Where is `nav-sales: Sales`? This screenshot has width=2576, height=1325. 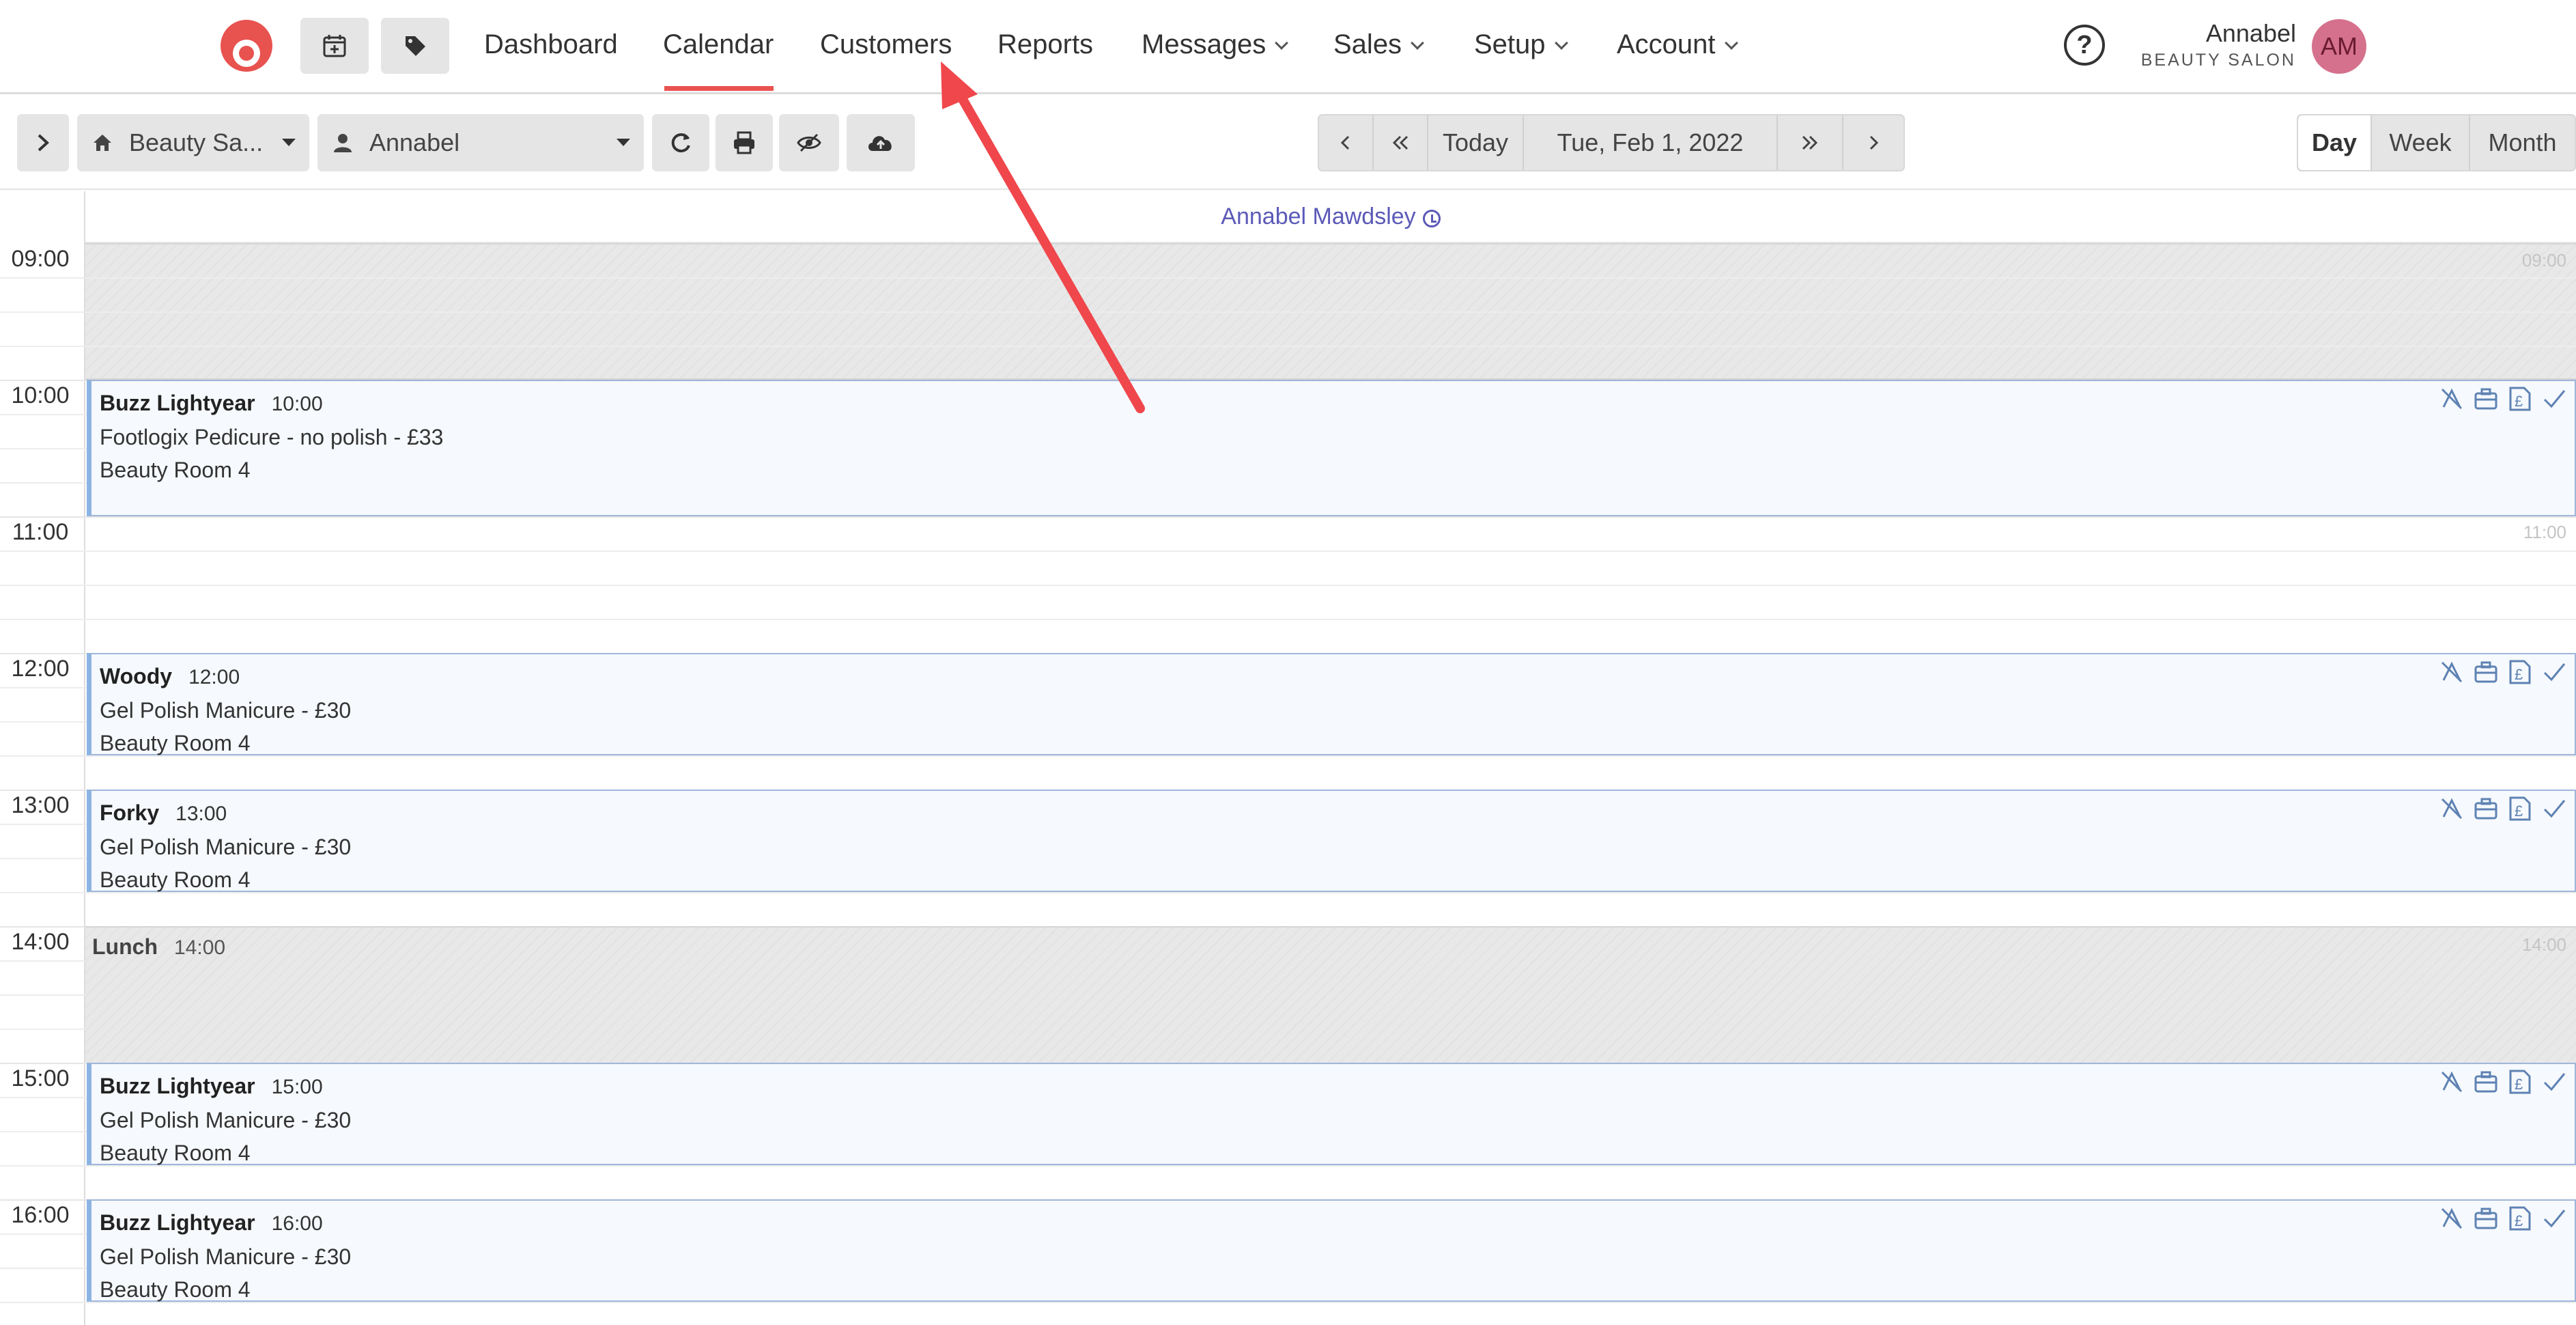 nav-sales: Sales is located at coordinates (1378, 44).